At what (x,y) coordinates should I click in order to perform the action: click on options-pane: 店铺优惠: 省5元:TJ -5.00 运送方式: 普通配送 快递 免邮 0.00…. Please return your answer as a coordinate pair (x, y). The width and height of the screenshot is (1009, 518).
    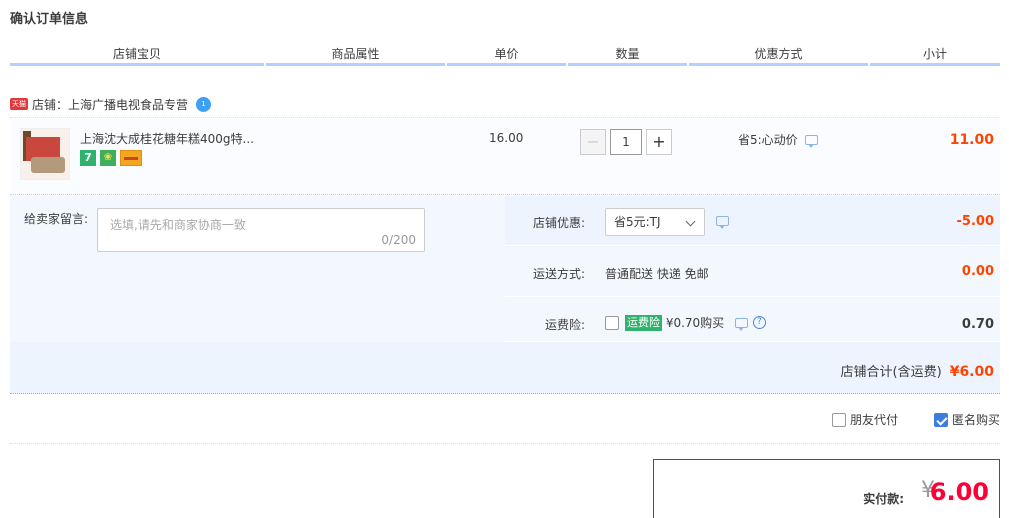
    Looking at the image, I should click on (752, 269).